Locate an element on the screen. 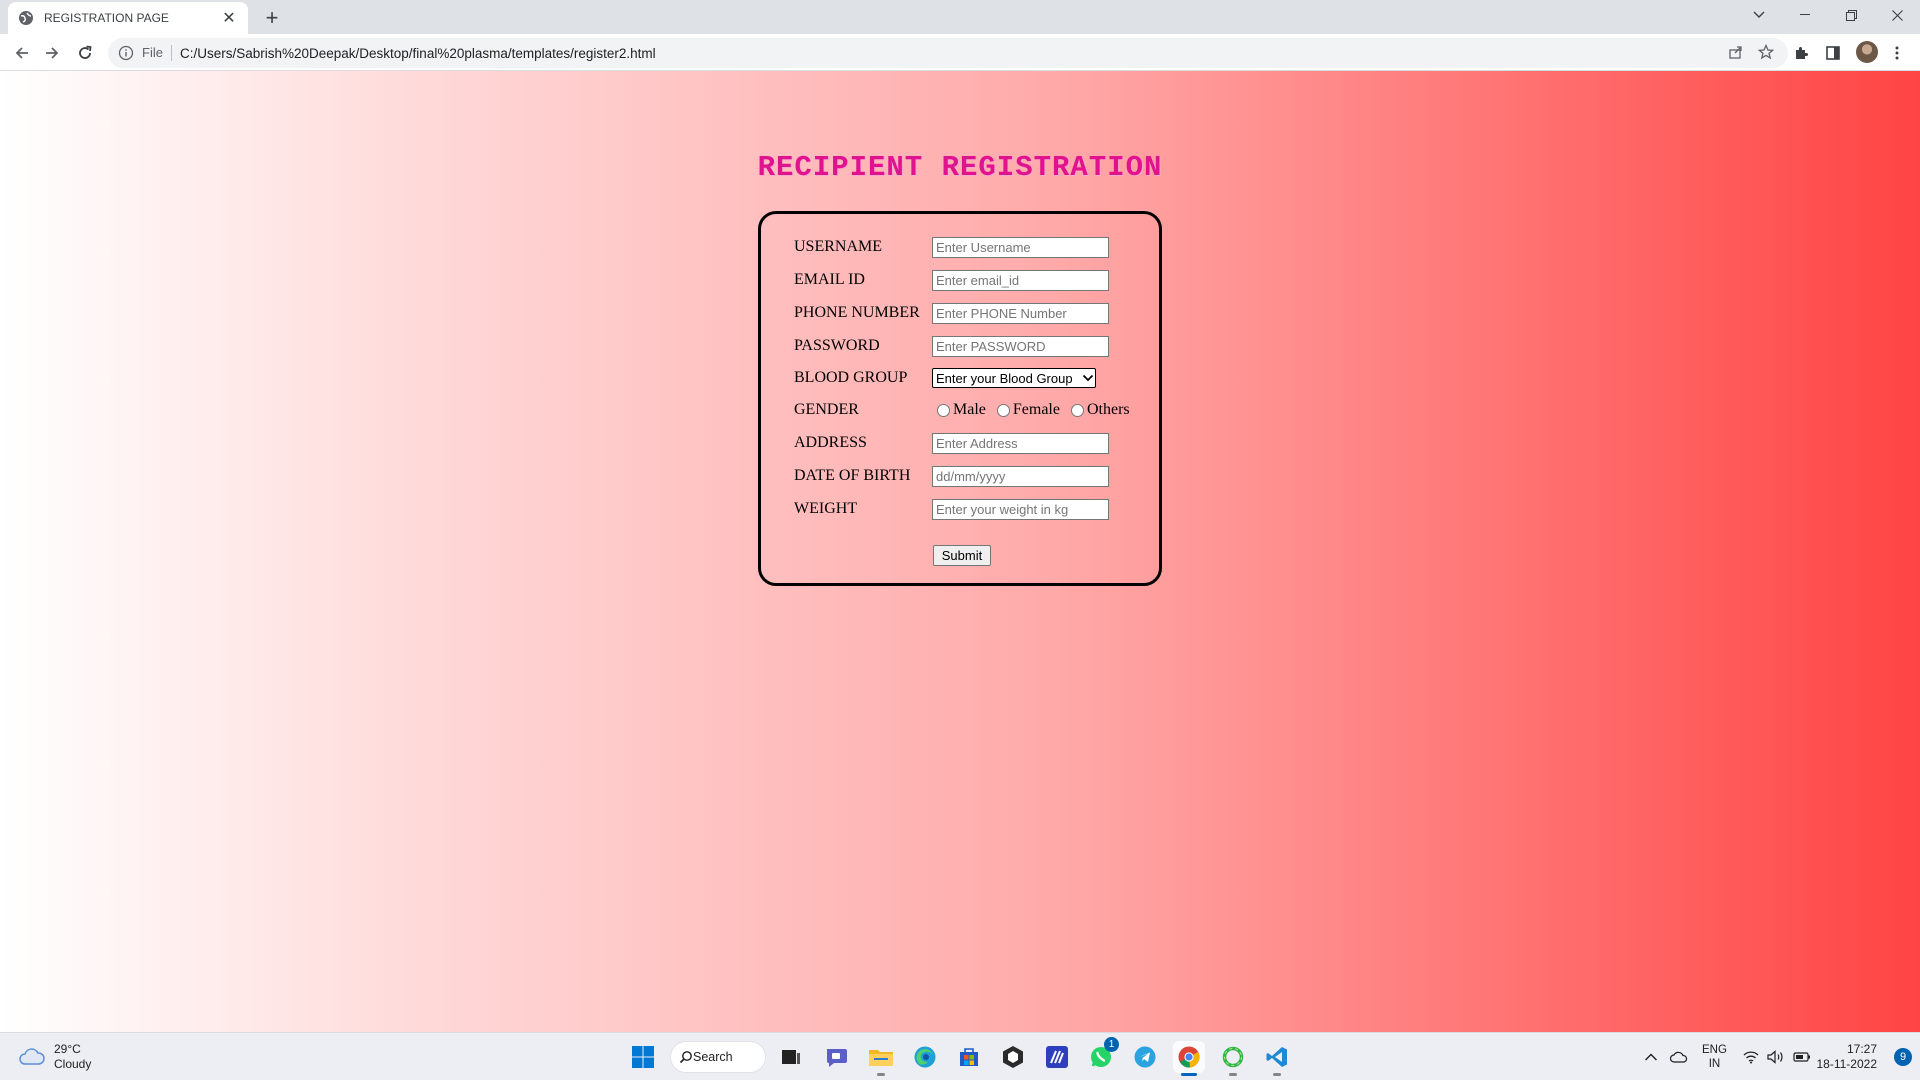  submit-button: Submit is located at coordinates (962, 555).